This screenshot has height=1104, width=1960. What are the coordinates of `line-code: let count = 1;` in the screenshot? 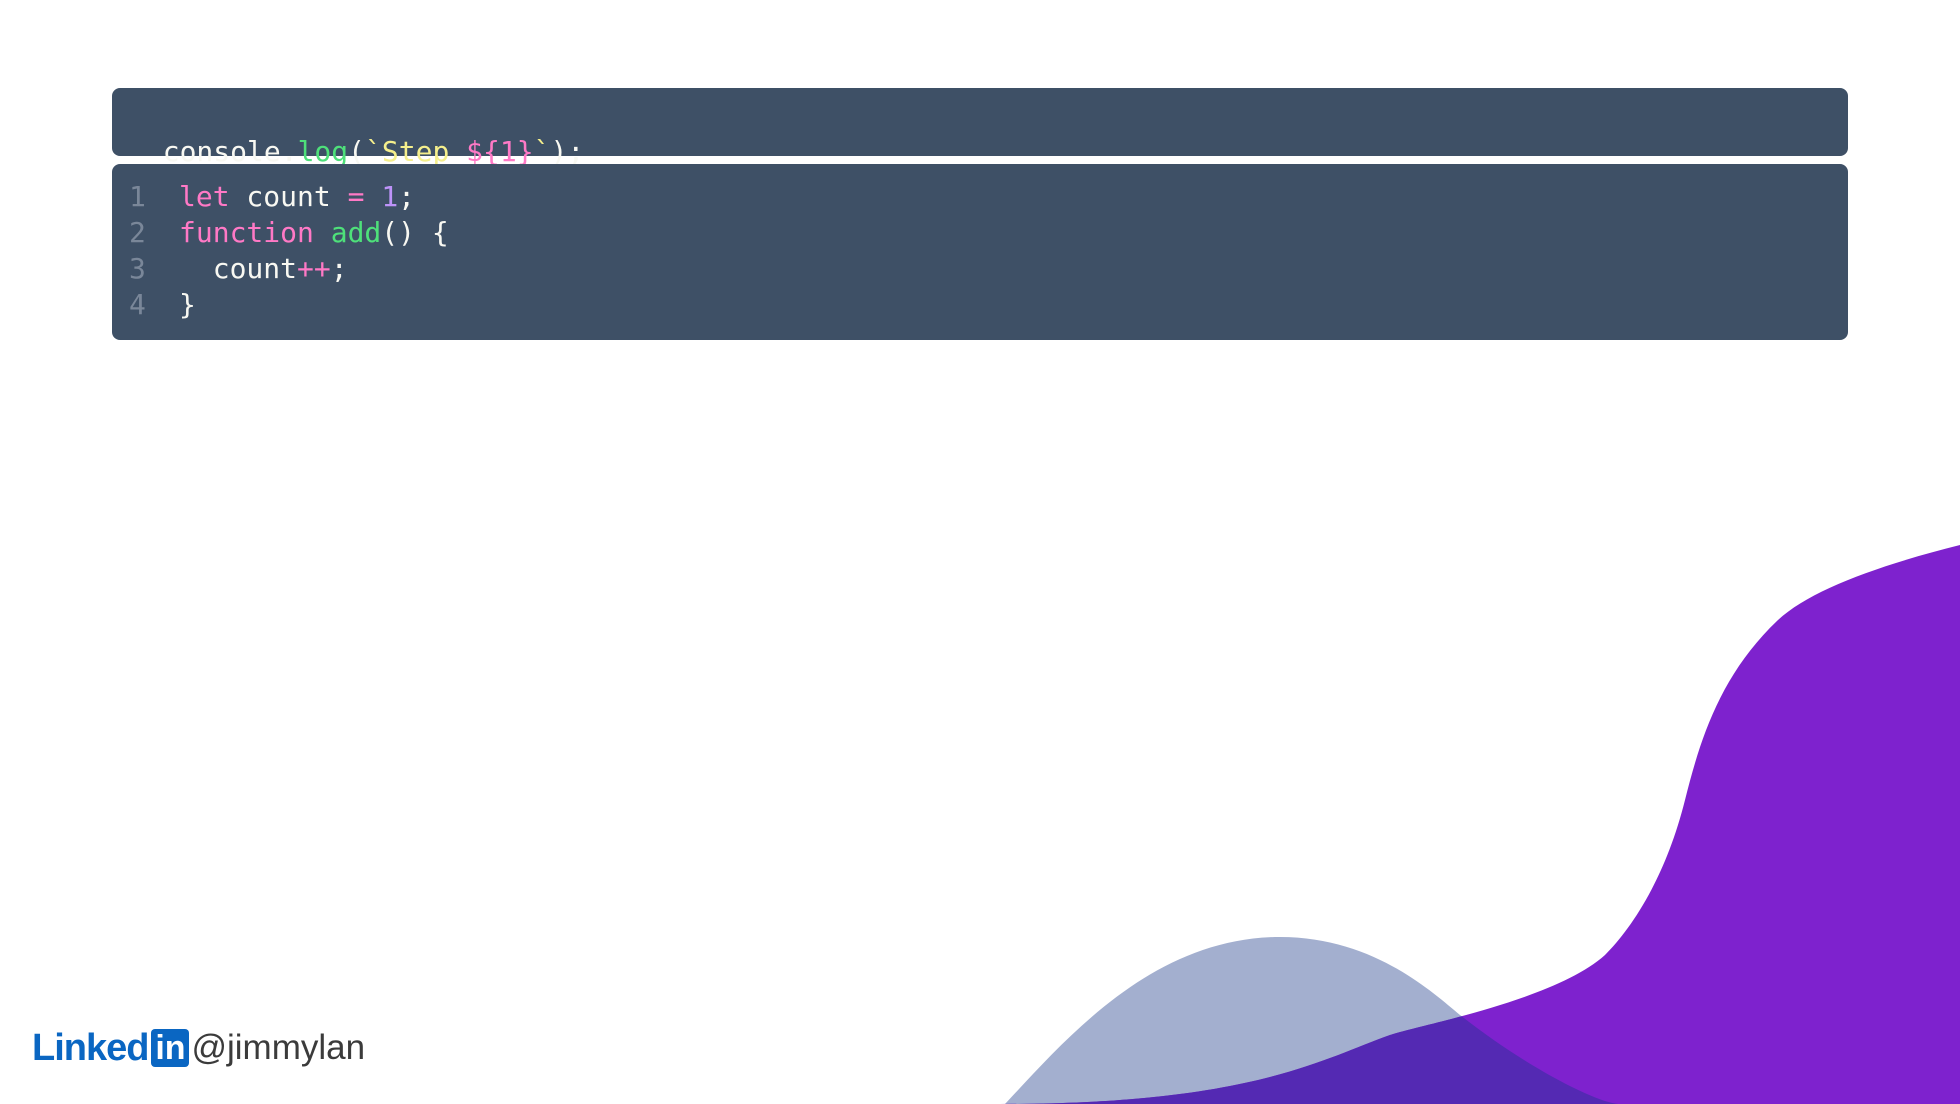 It's located at (297, 197).